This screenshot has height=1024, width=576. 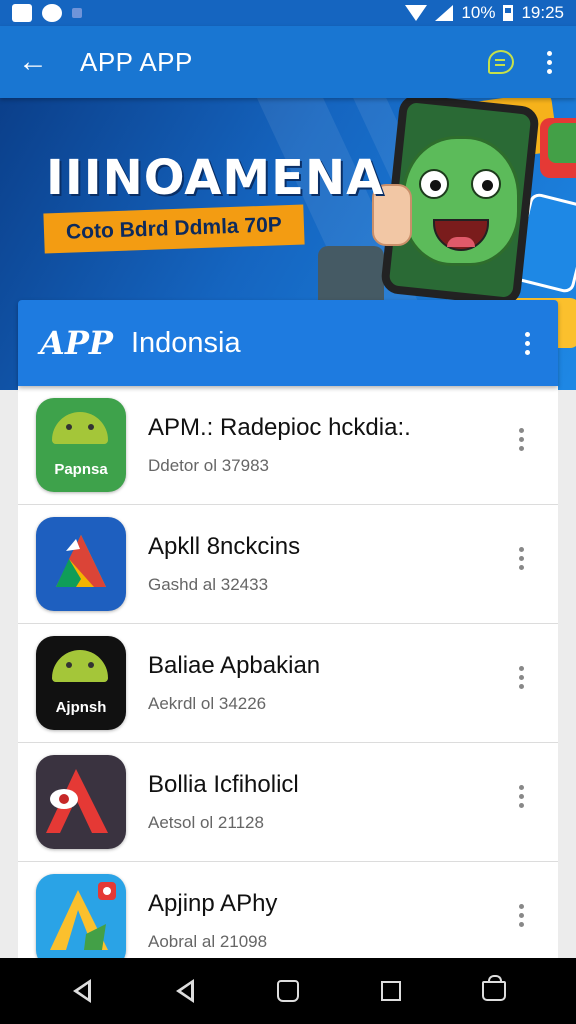 I want to click on app-name: APM.: Radepioc hckdia:., so click(x=279, y=427).